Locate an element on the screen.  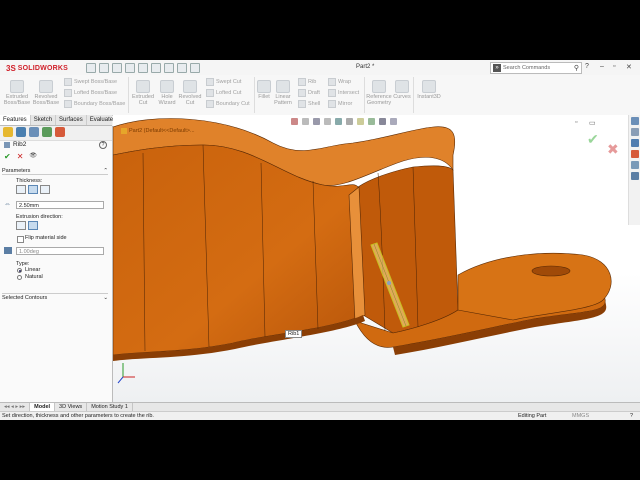
status-help-icon: ? is located at coordinates (631, 416).